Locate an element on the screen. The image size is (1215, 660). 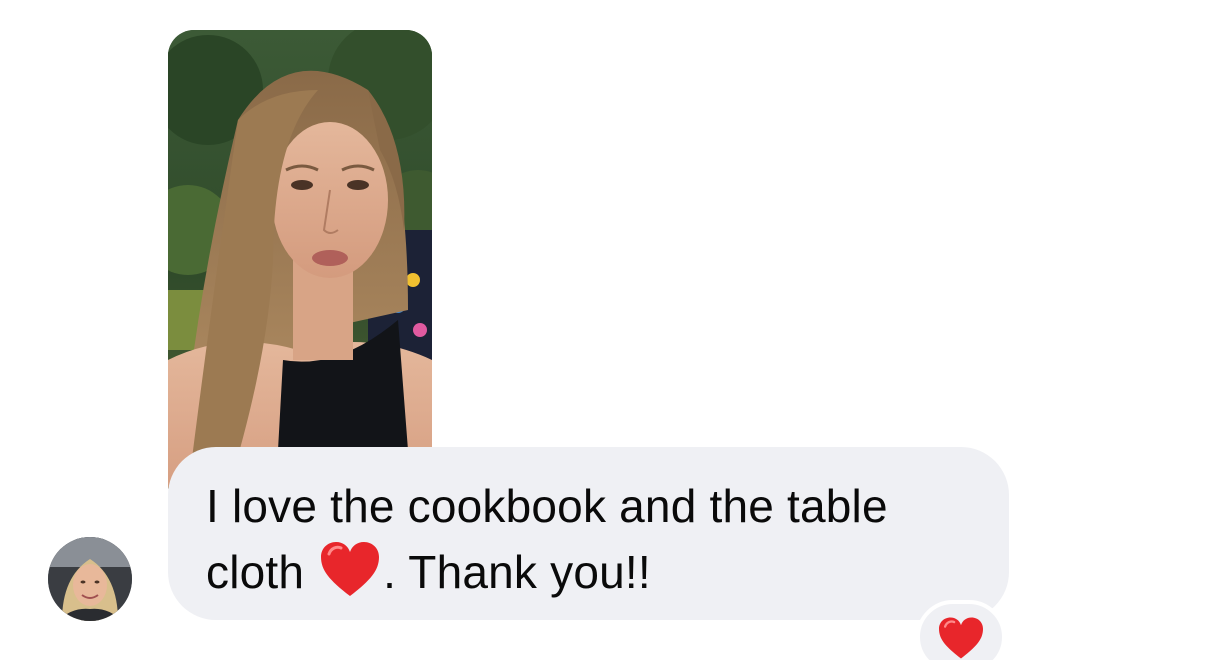
sender-avatar is located at coordinates (90, 579).